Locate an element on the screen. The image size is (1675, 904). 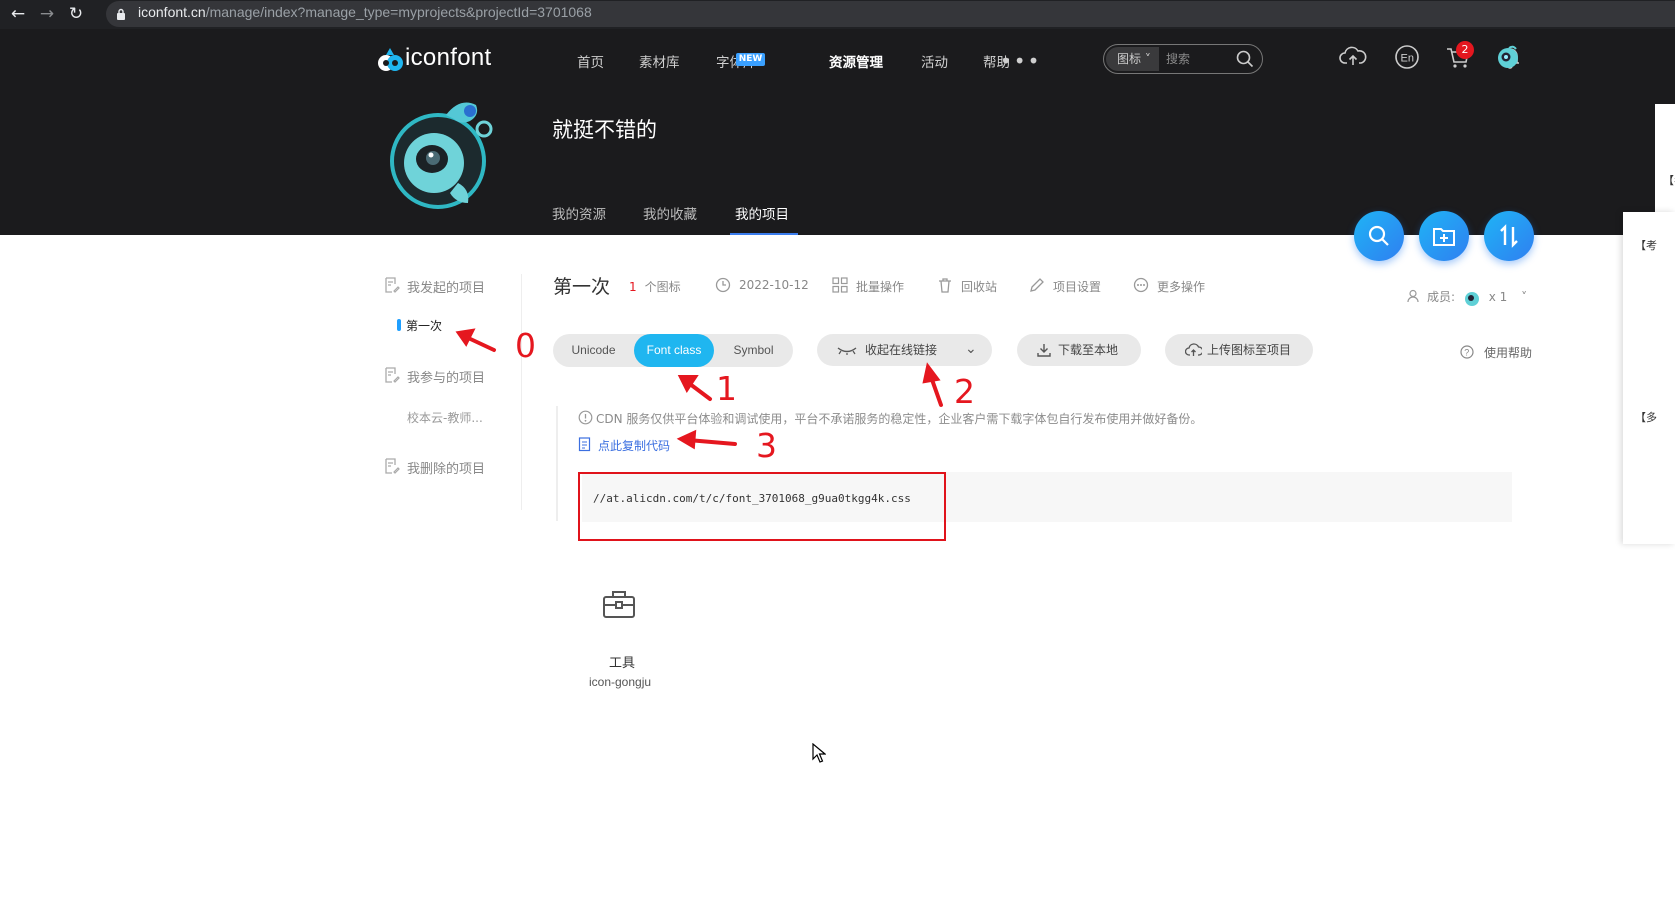
tab-font-class: Font class is located at coordinates (674, 350).